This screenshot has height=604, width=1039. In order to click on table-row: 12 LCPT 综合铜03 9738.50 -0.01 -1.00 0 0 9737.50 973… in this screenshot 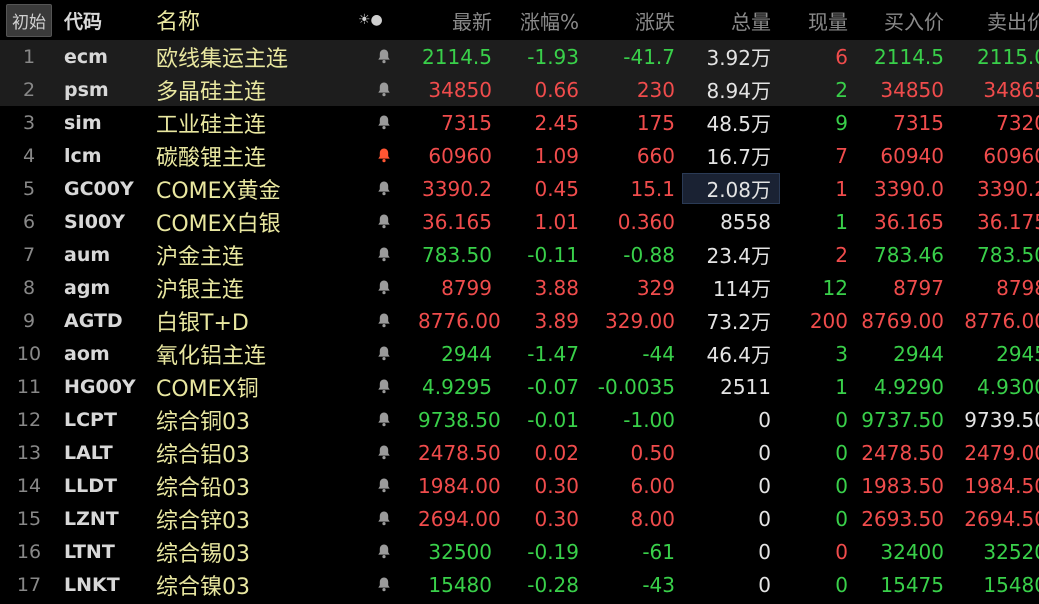, I will do `click(519, 419)`.